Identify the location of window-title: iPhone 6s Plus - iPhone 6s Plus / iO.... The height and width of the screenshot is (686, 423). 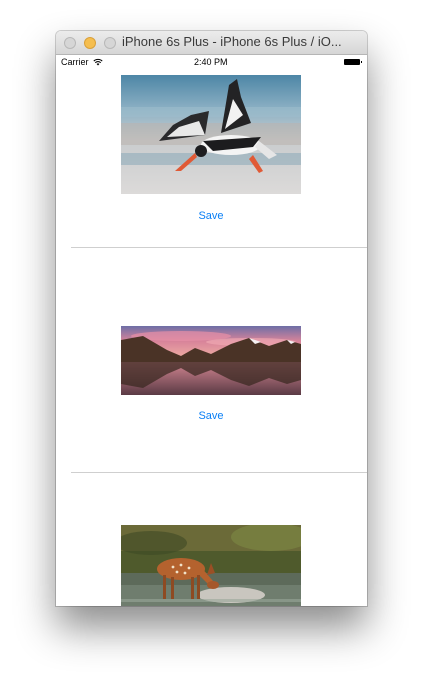
(232, 41).